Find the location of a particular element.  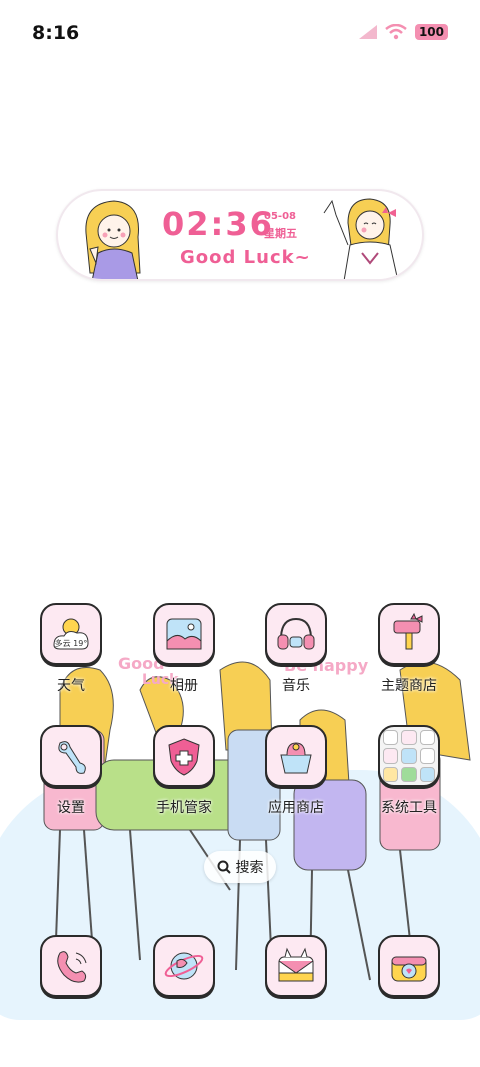

folder-grid is located at coordinates (409, 756).